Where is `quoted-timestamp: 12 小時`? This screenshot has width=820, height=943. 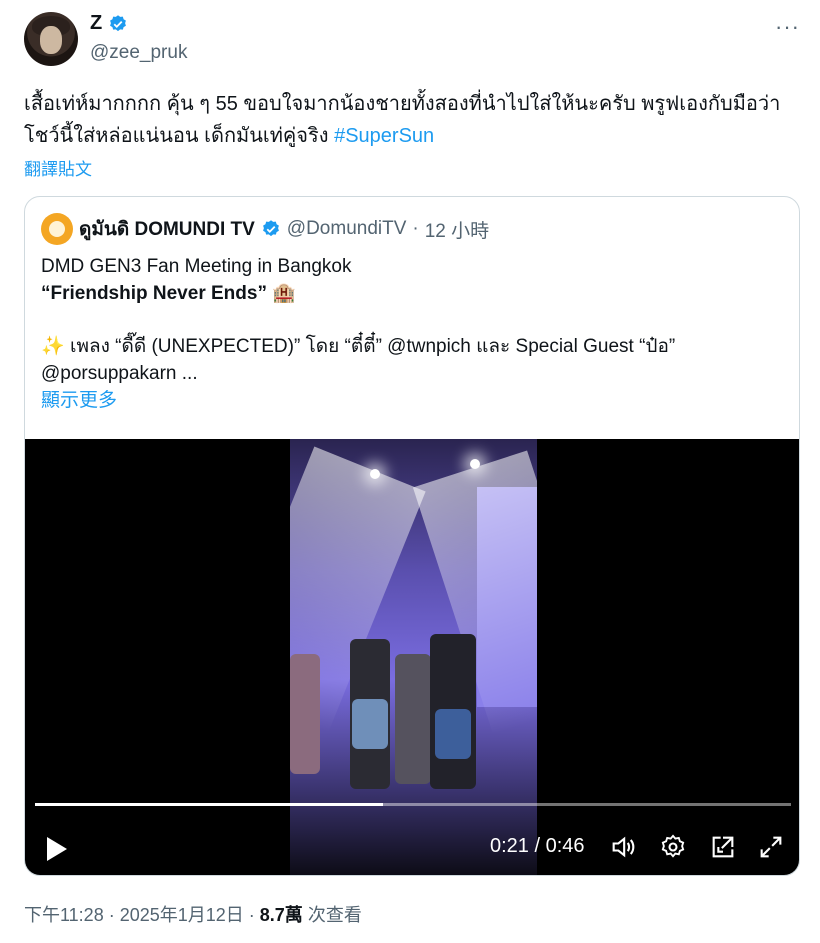 quoted-timestamp: 12 小時 is located at coordinates (457, 229).